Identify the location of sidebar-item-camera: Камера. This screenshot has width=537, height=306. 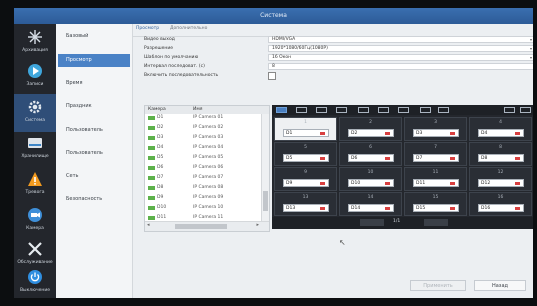
(35, 221).